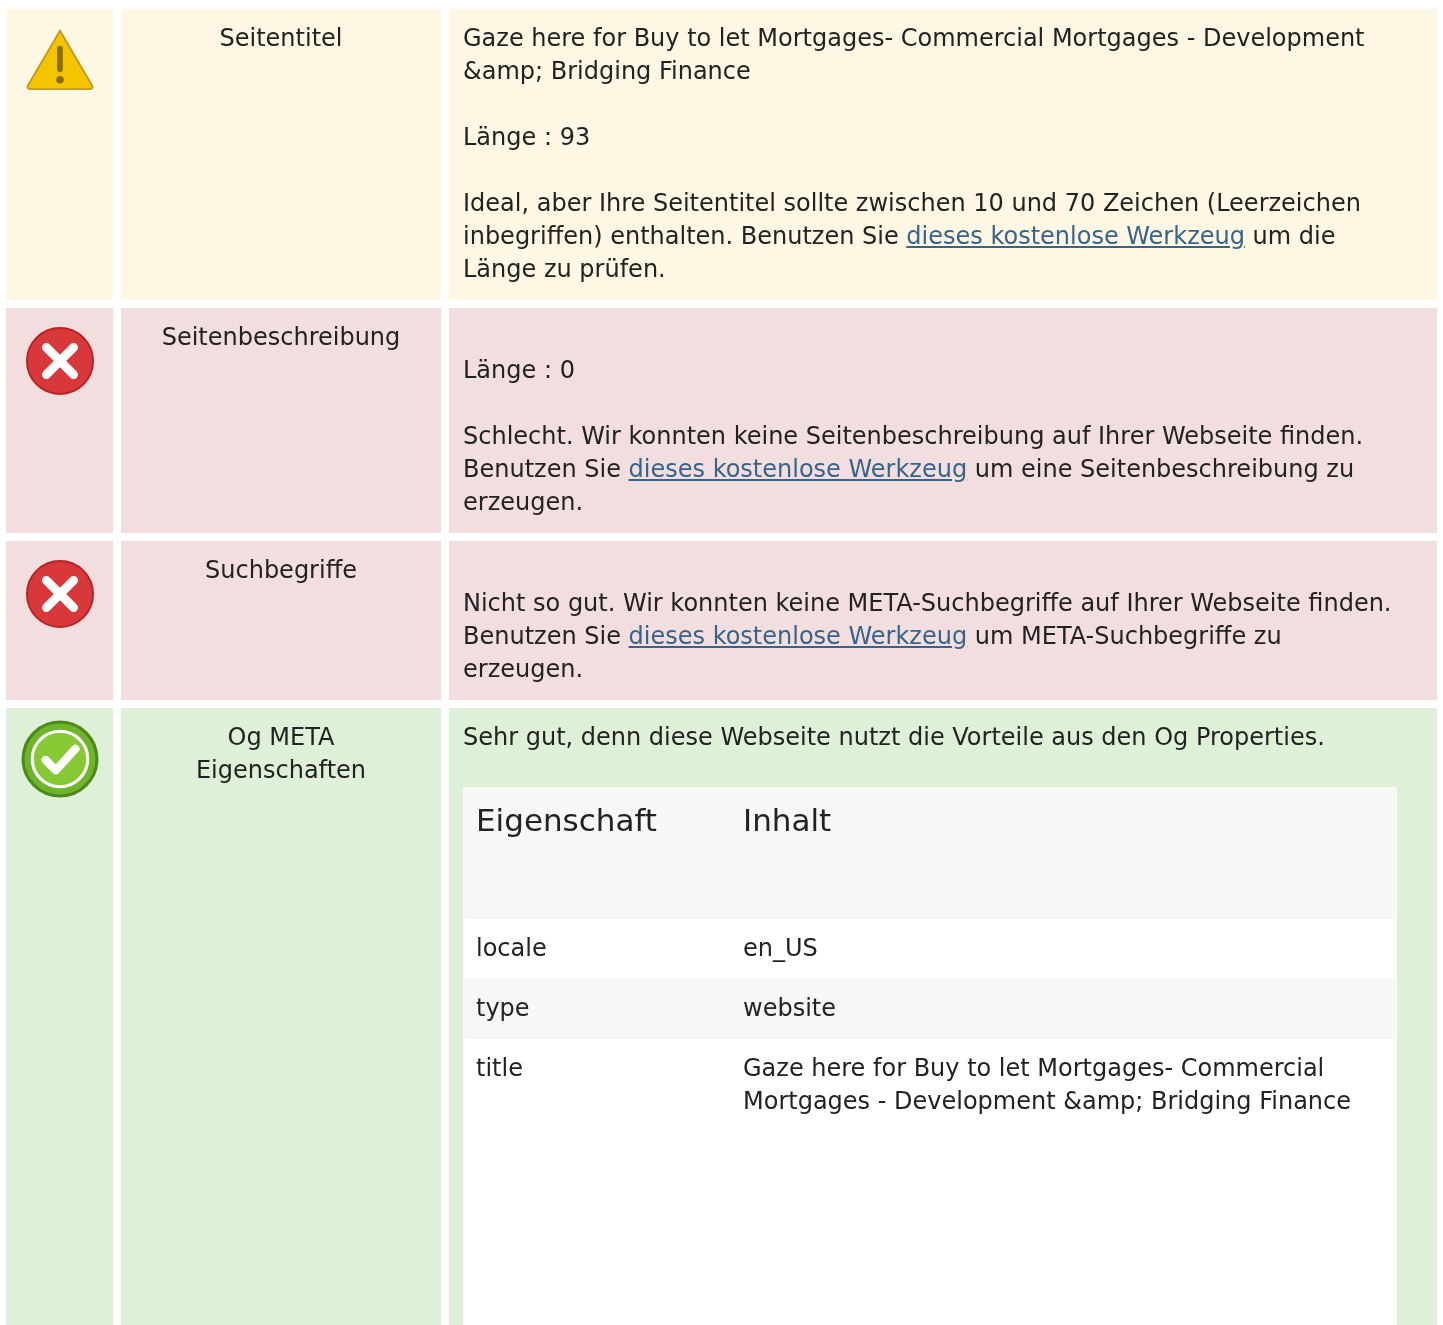 The image size is (1443, 1325). What do you see at coordinates (519, 370) in the screenshot?
I see `length-text: Länge : 0` at bounding box center [519, 370].